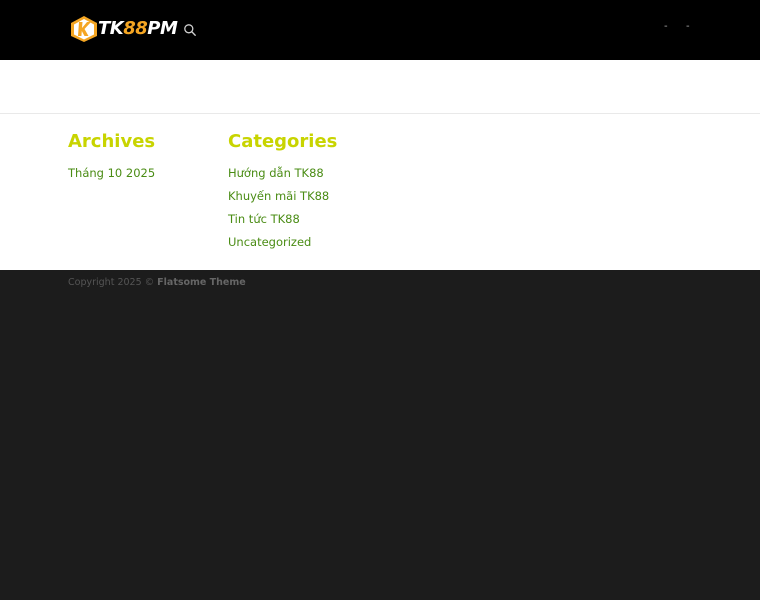 This screenshot has width=760, height=600. Describe the element at coordinates (282, 196) in the screenshot. I see `category-link-khuyen-mai: Khuyến mãi TK88` at that location.